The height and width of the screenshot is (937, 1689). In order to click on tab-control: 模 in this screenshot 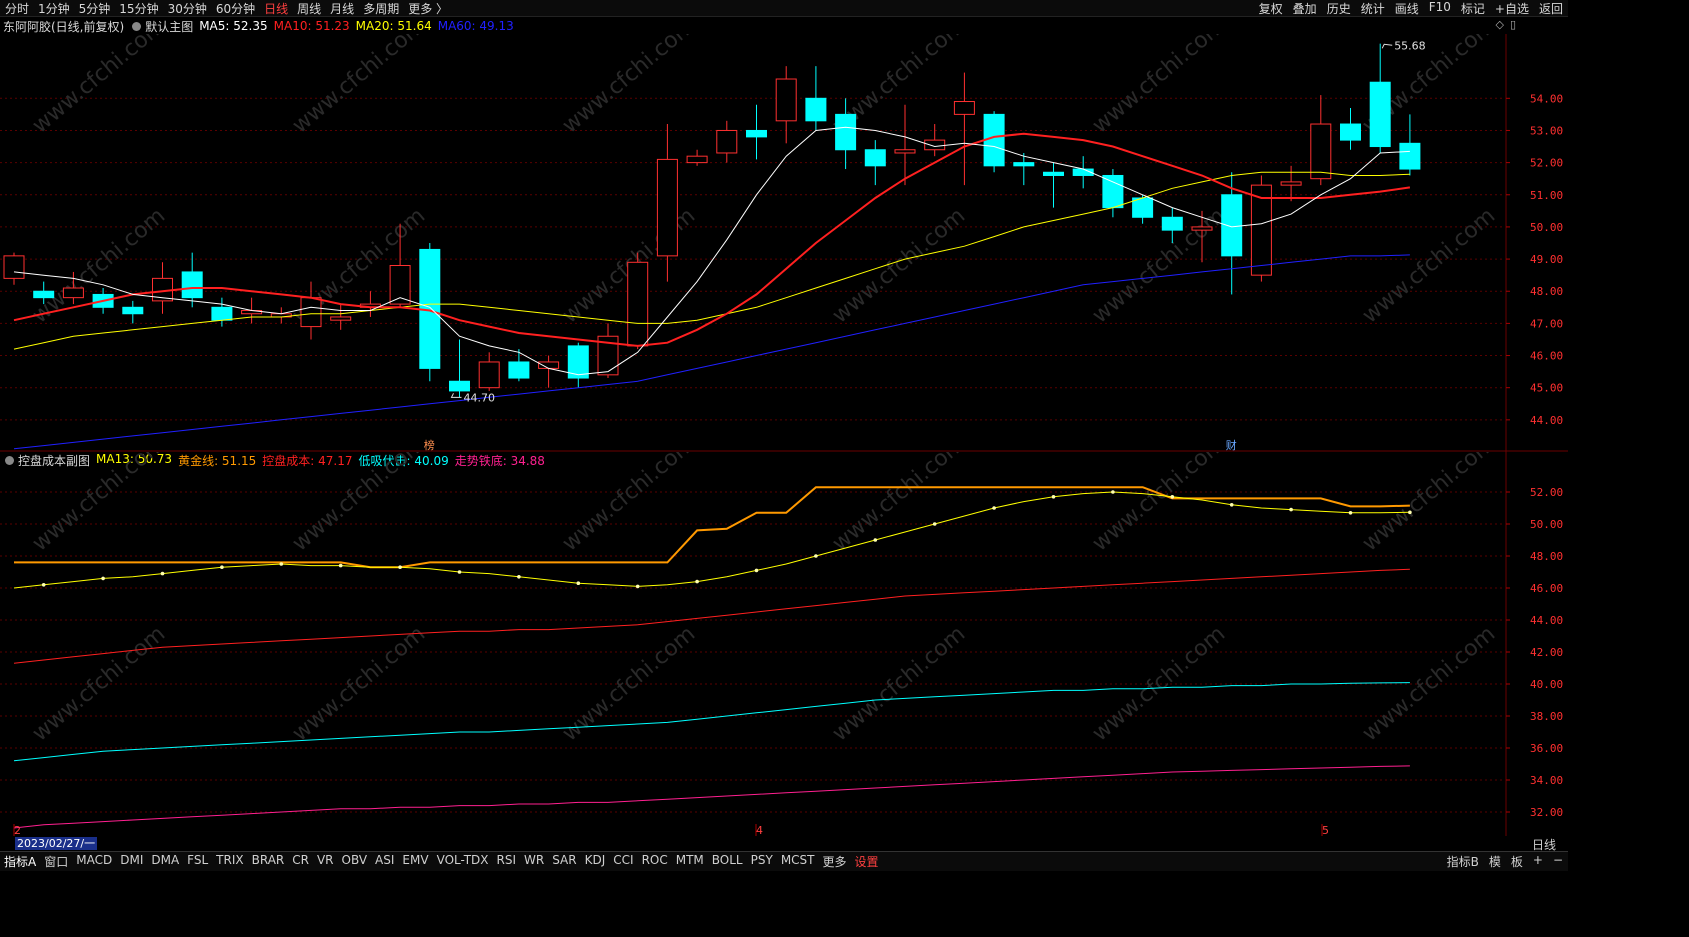, I will do `click(1495, 861)`.